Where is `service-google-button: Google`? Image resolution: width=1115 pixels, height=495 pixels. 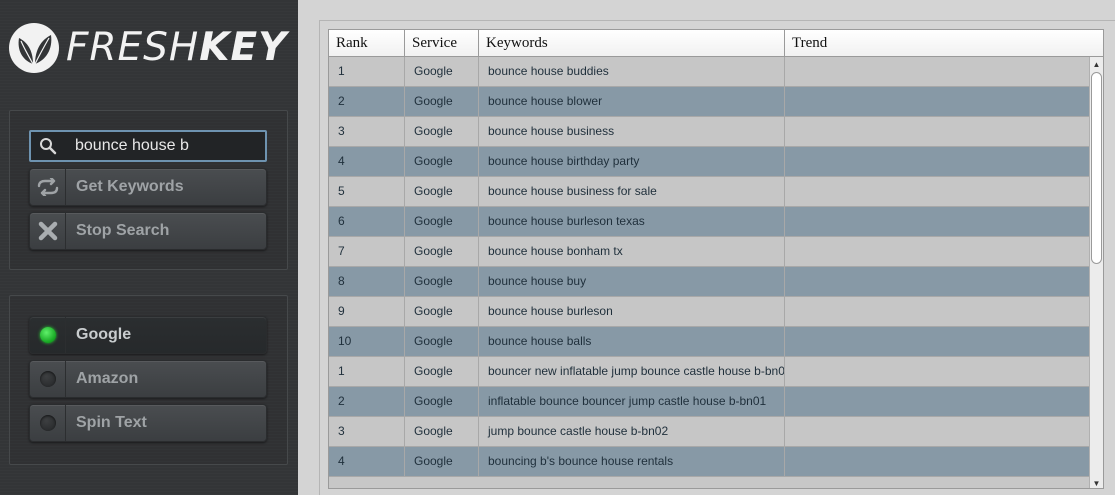 service-google-button: Google is located at coordinates (148, 335).